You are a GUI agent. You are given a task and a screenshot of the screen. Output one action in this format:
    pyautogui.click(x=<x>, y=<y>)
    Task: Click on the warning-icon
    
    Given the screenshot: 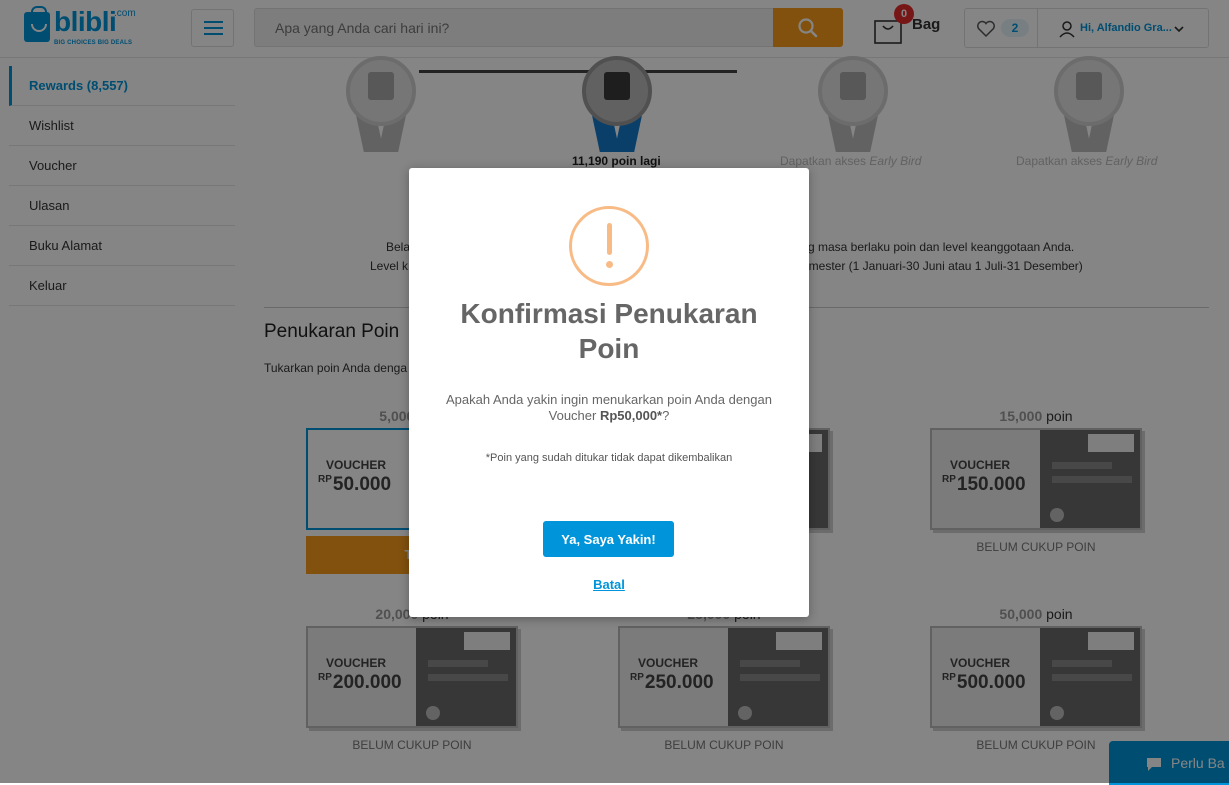 What is the action you would take?
    pyautogui.click(x=609, y=246)
    